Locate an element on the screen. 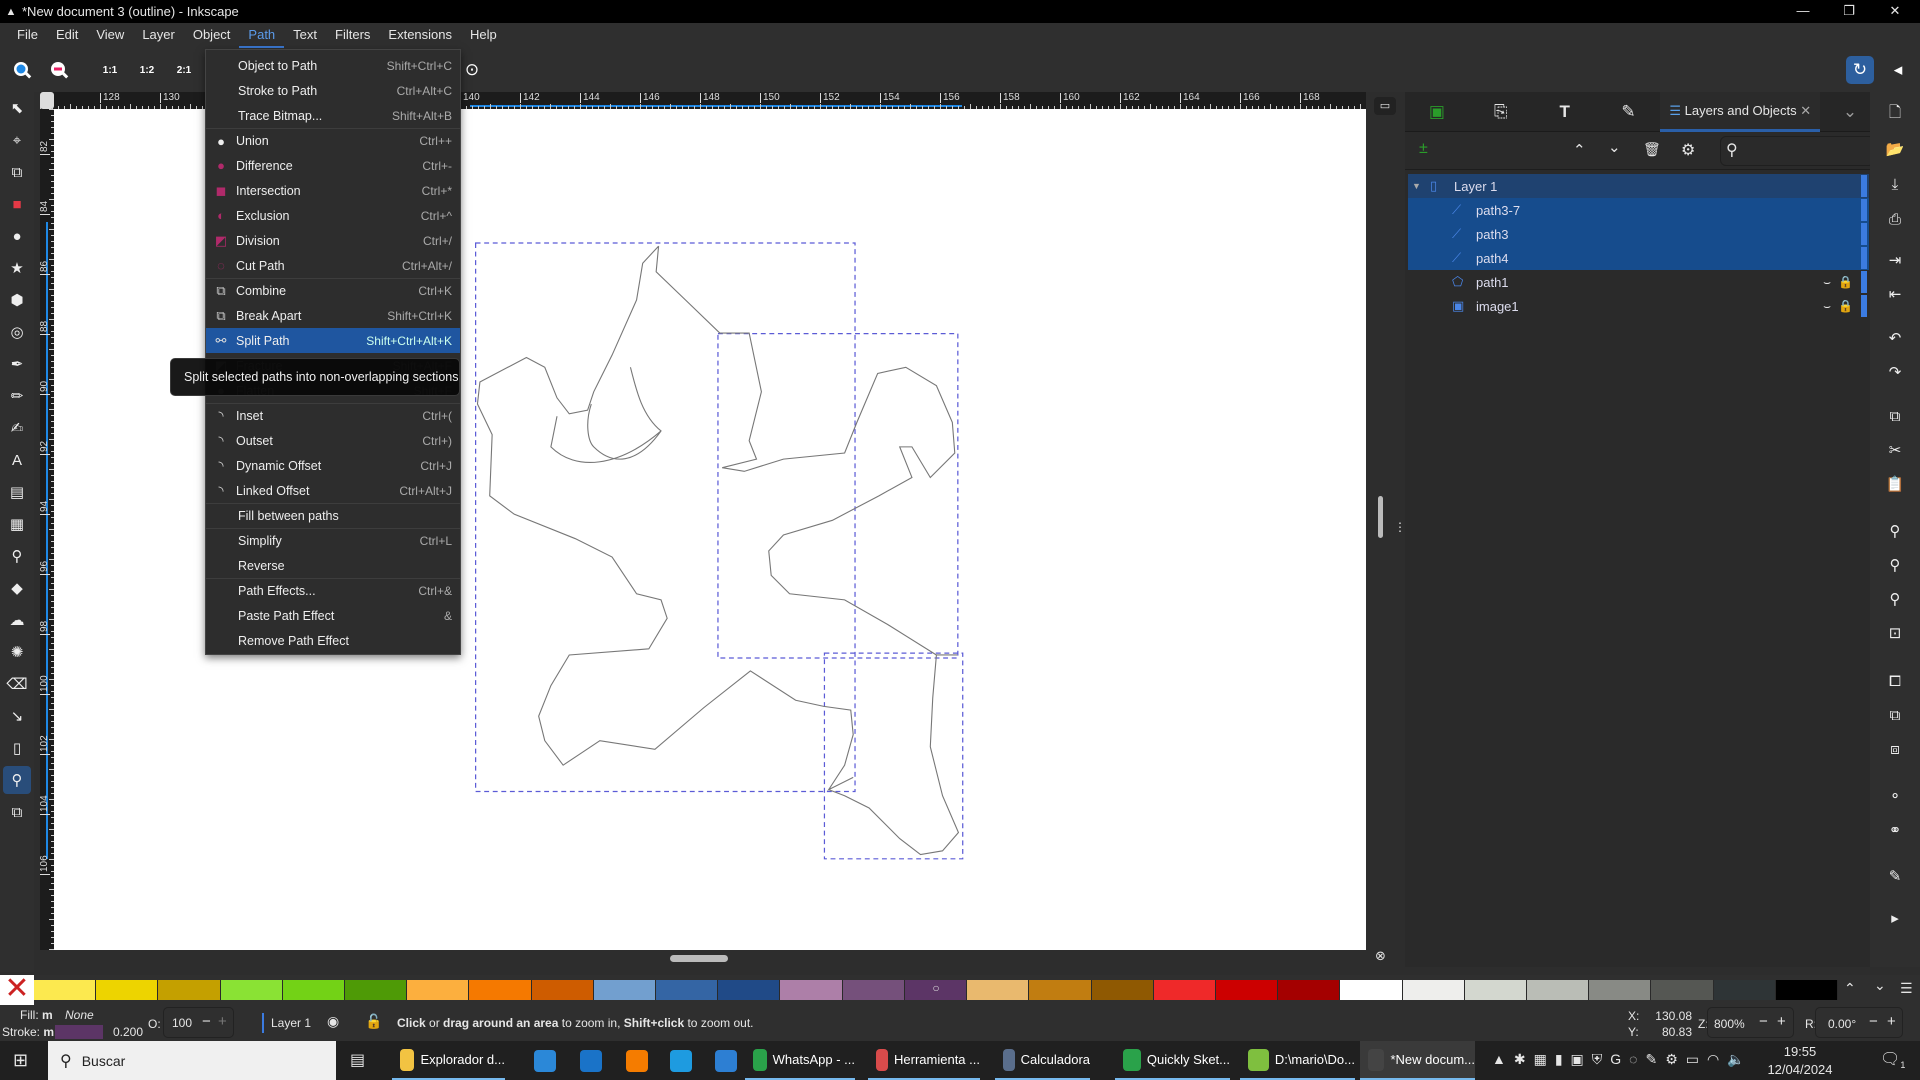 The height and width of the screenshot is (1080, 1920). zoom-decrease: − is located at coordinates (1763, 1021).